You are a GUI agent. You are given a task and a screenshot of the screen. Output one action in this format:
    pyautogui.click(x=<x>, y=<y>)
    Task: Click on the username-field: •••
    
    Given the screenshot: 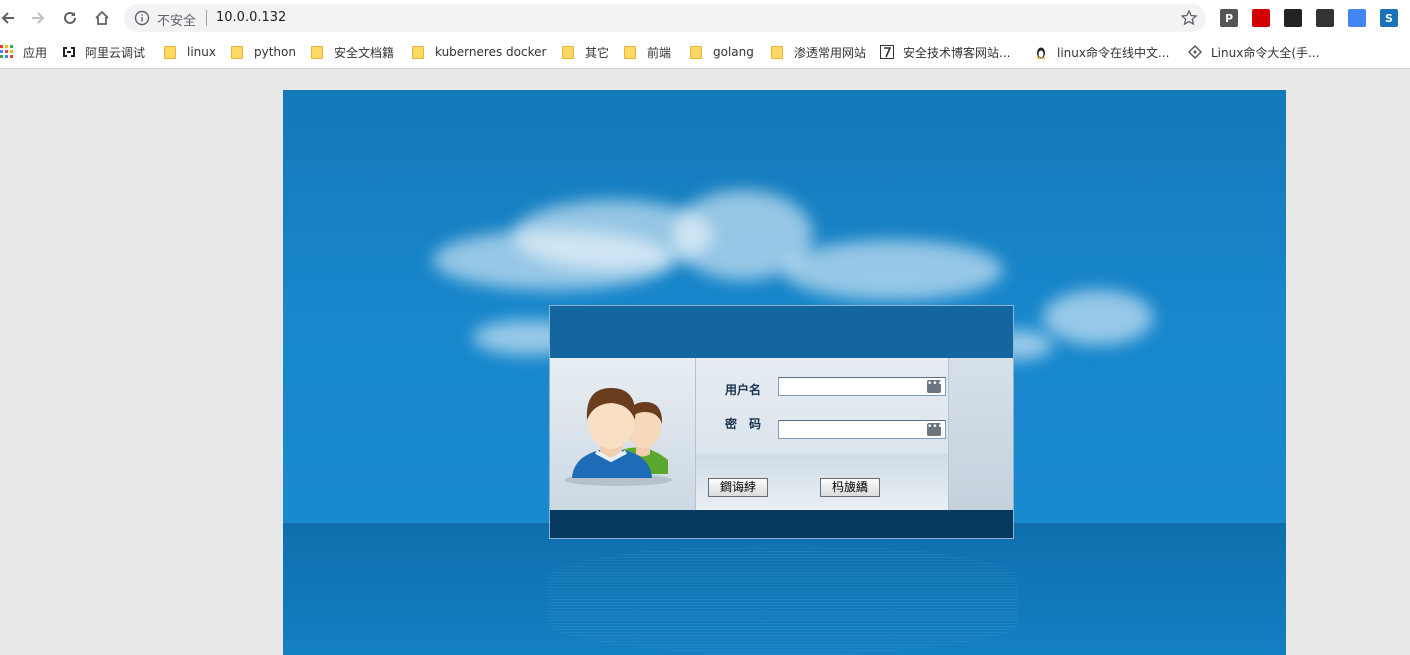 What is the action you would take?
    pyautogui.click(x=862, y=387)
    